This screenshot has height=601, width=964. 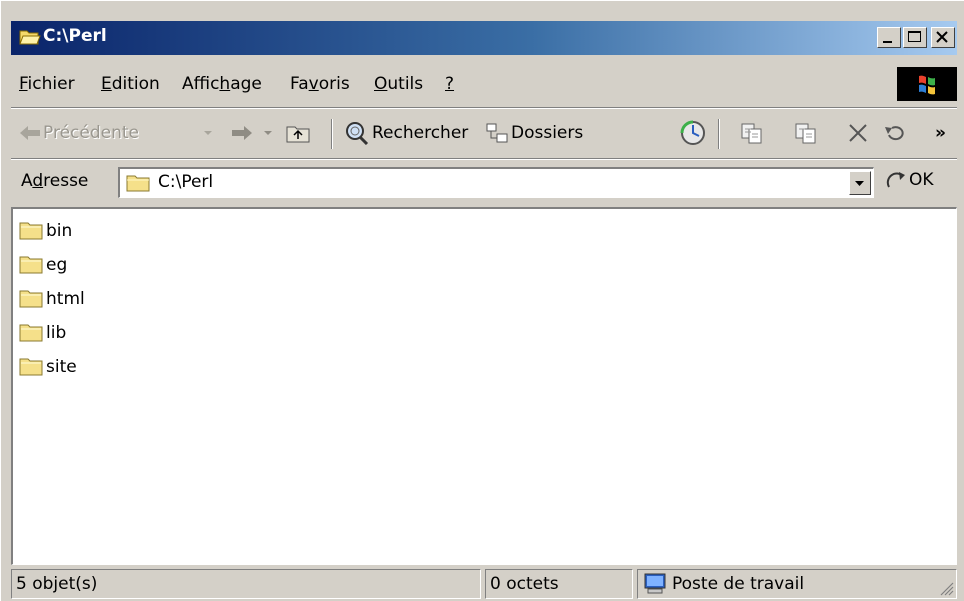 I want to click on menu-favoris: Favoris, so click(x=320, y=84).